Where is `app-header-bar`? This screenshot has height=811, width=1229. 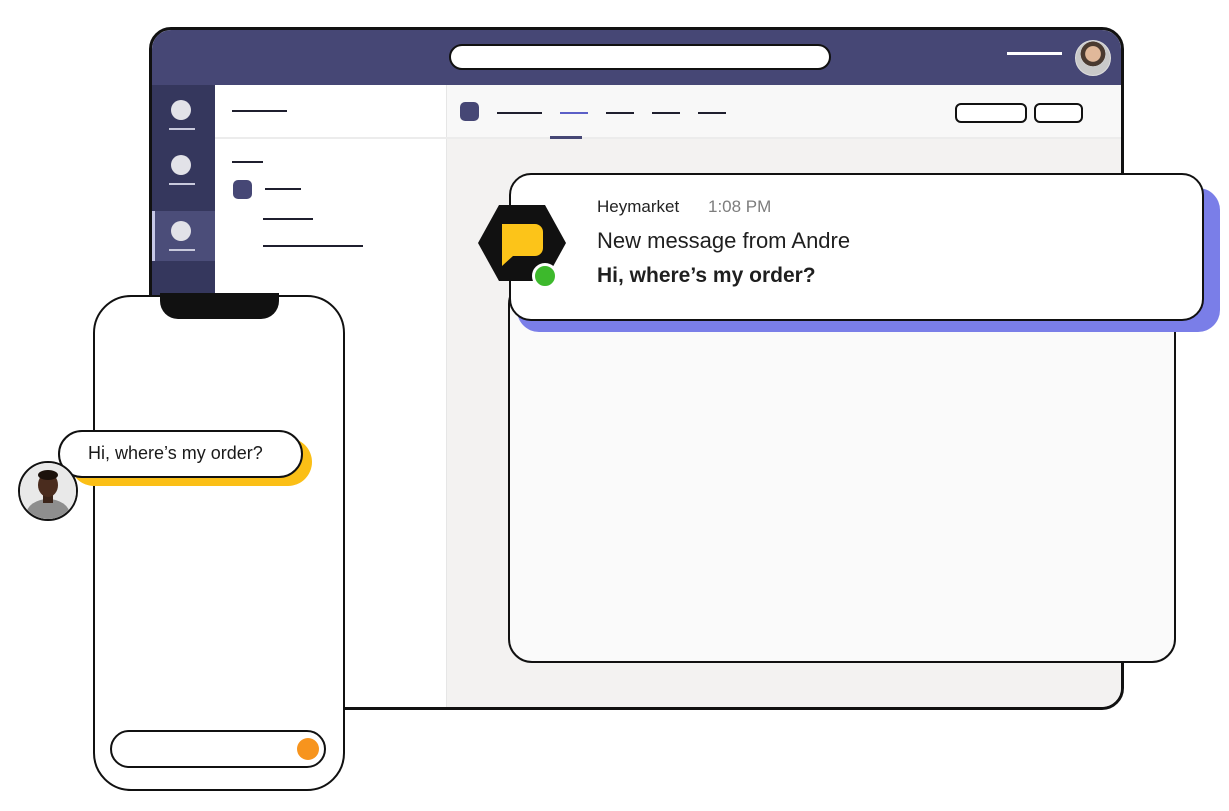 app-header-bar is located at coordinates (636, 57).